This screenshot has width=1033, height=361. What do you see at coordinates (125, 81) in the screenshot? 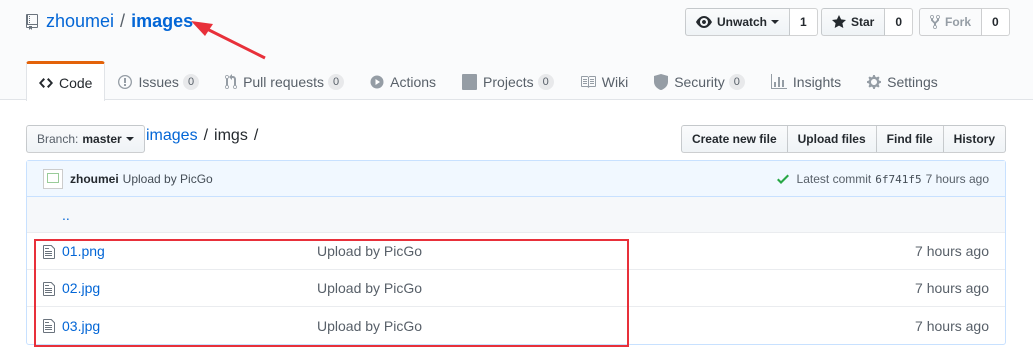
I see `issue-icon` at bounding box center [125, 81].